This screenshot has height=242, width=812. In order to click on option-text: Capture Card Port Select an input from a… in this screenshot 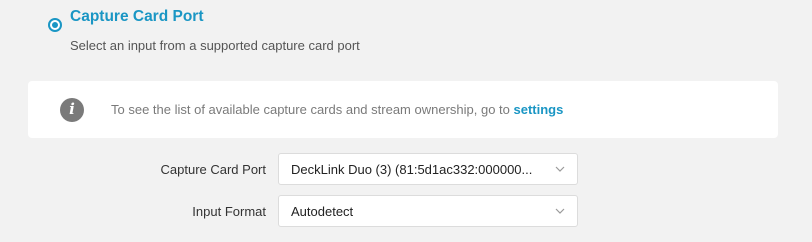, I will do `click(215, 29)`.